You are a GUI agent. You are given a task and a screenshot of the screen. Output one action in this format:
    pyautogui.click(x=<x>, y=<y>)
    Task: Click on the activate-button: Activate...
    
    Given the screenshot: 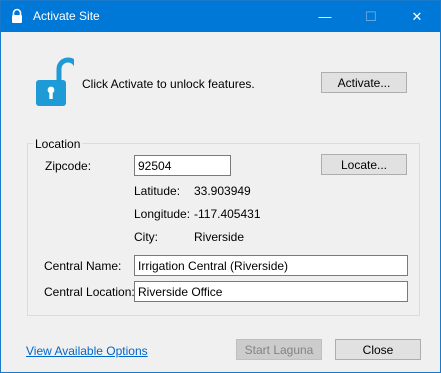 What is the action you would take?
    pyautogui.click(x=364, y=82)
    